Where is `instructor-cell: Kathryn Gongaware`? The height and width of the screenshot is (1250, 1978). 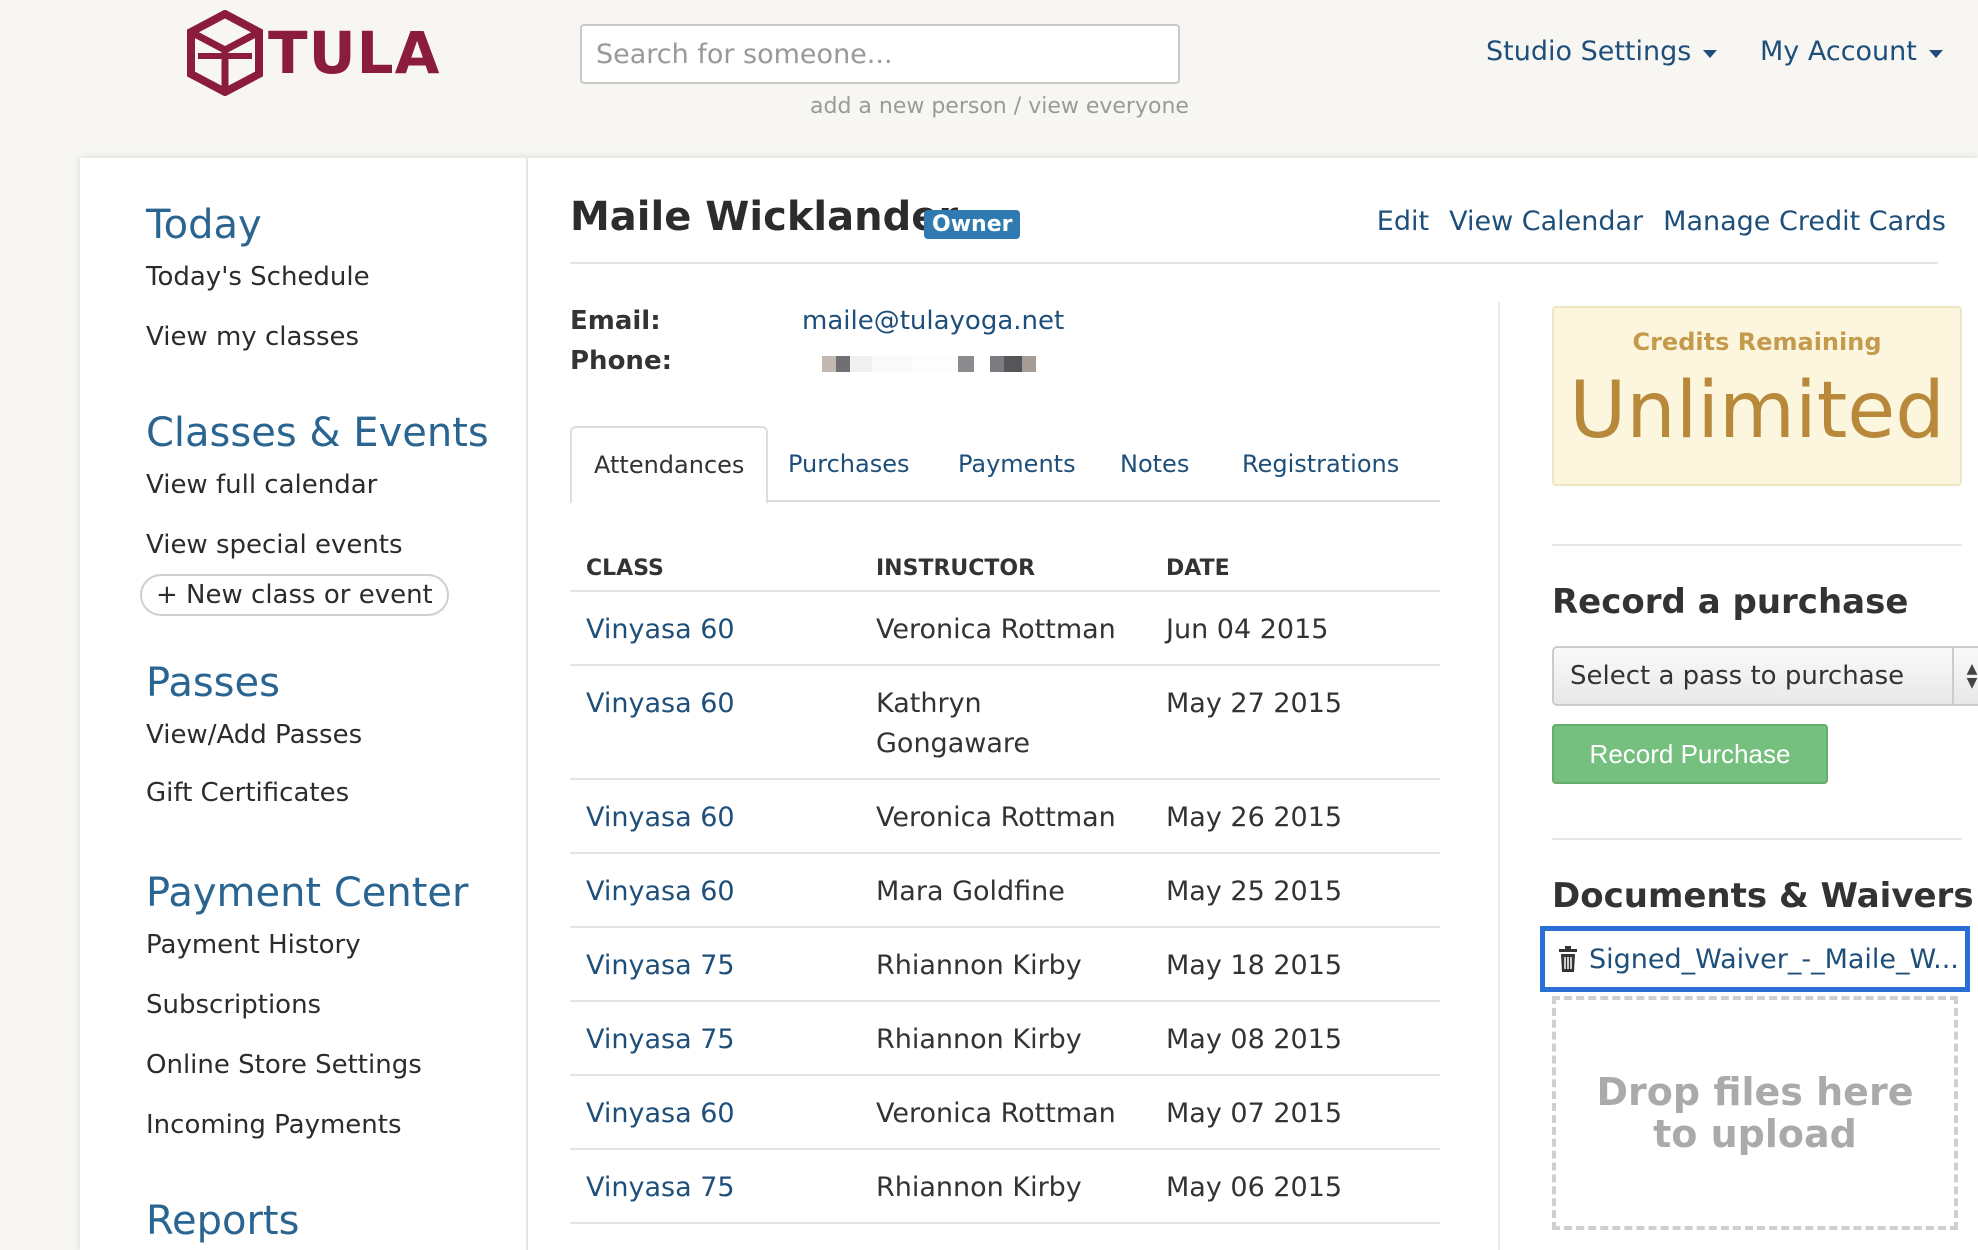
instructor-cell: Kathryn Gongaware is located at coordinates (953, 723).